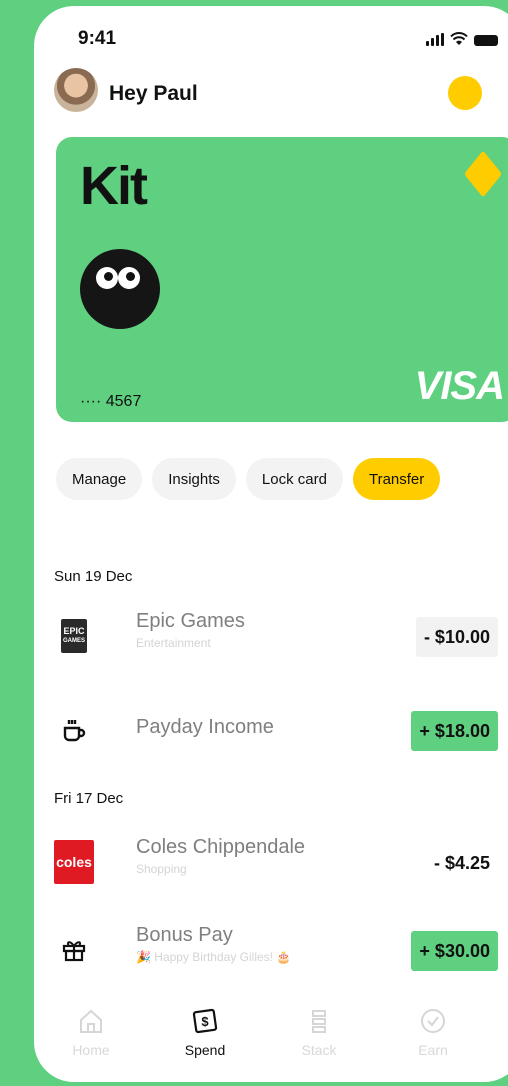 Image resolution: width=508 pixels, height=1086 pixels. What do you see at coordinates (214, 957) in the screenshot?
I see `transaction-category: 🎉 Happy Birthday Gilles! 🎂` at bounding box center [214, 957].